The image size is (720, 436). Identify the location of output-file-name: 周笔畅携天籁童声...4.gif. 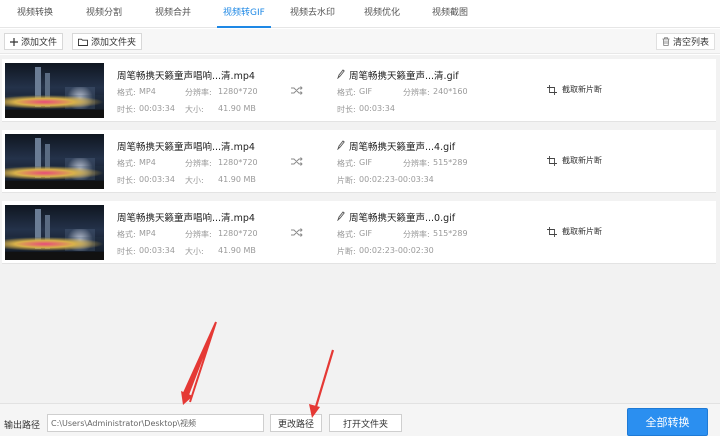
(402, 146).